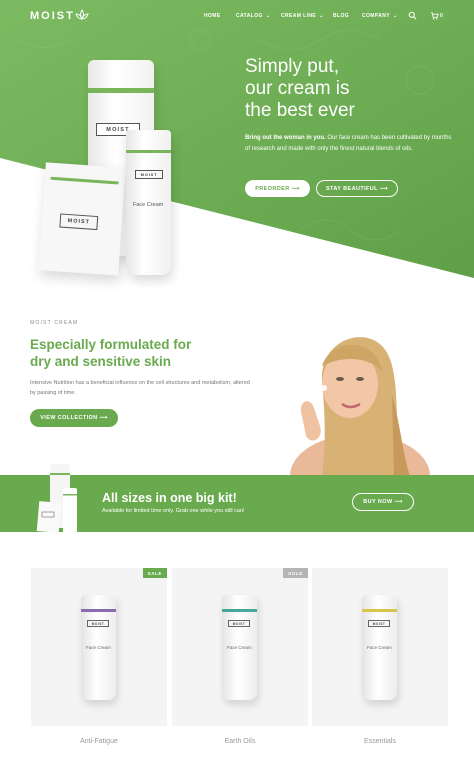 The image size is (474, 758). I want to click on box-band, so click(84, 180).